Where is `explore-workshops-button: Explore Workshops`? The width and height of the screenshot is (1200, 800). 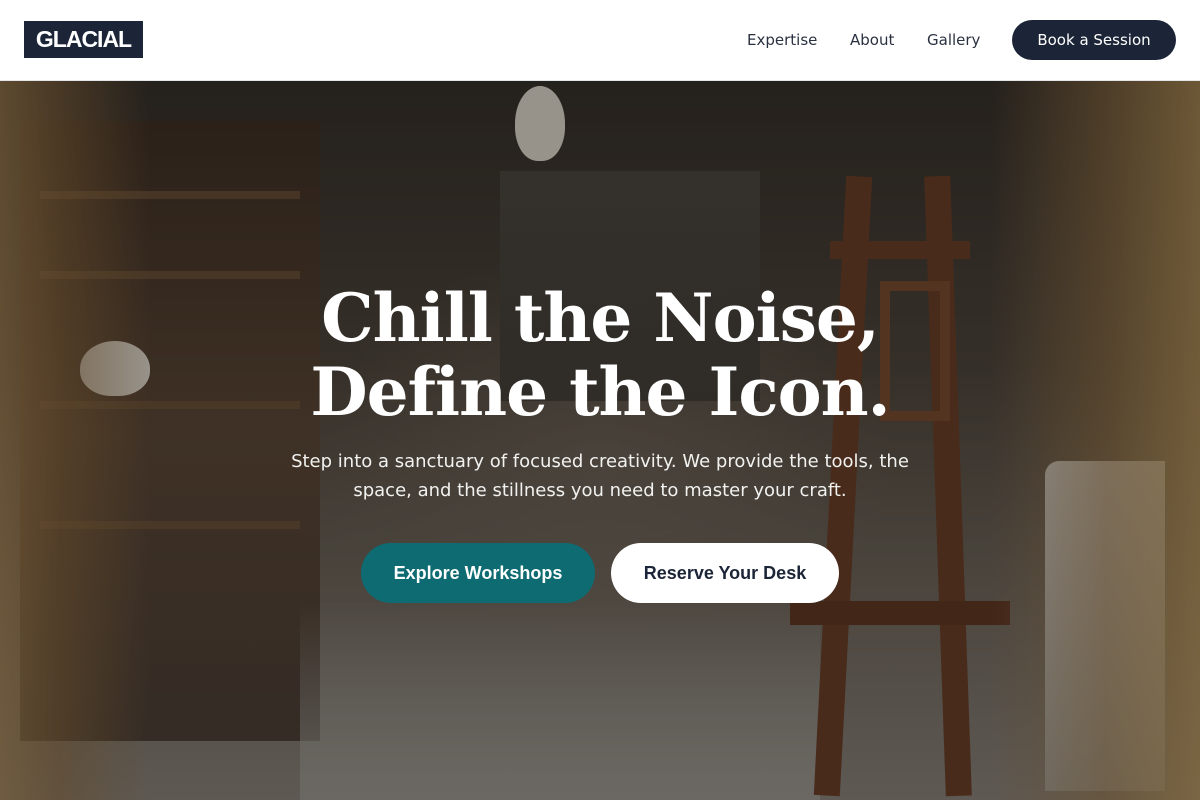 explore-workshops-button: Explore Workshops is located at coordinates (478, 573).